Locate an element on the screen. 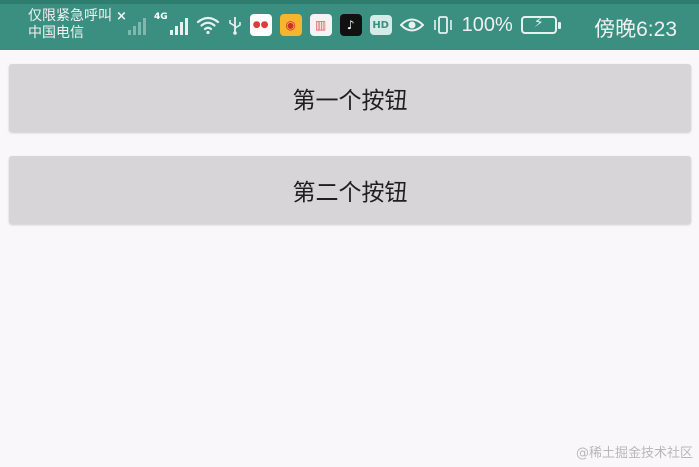 The image size is (699, 467). status-bar-top-strip is located at coordinates (349, 2).